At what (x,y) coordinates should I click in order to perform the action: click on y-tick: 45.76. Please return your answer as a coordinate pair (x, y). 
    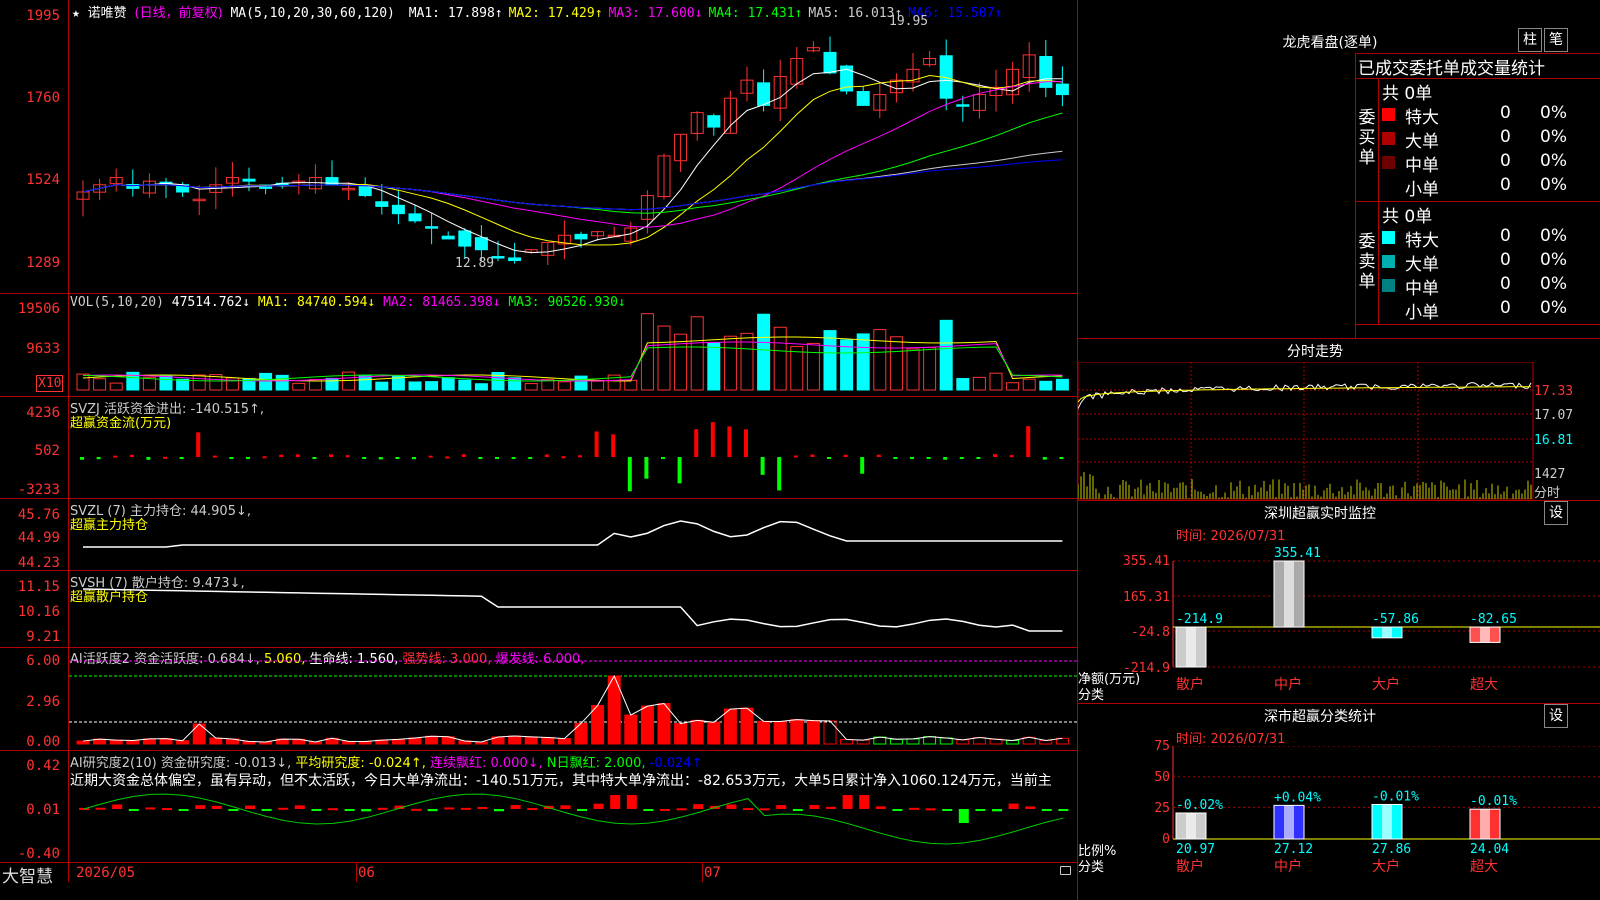
    Looking at the image, I should click on (38, 515).